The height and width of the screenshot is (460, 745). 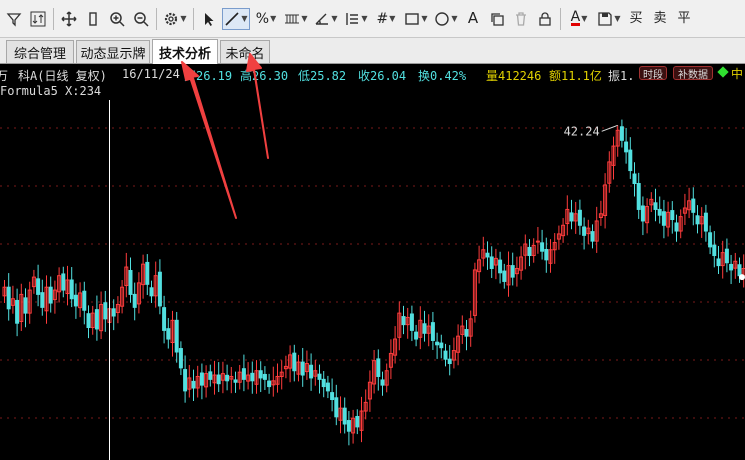 I want to click on close-price: 收26.04, so click(x=382, y=76).